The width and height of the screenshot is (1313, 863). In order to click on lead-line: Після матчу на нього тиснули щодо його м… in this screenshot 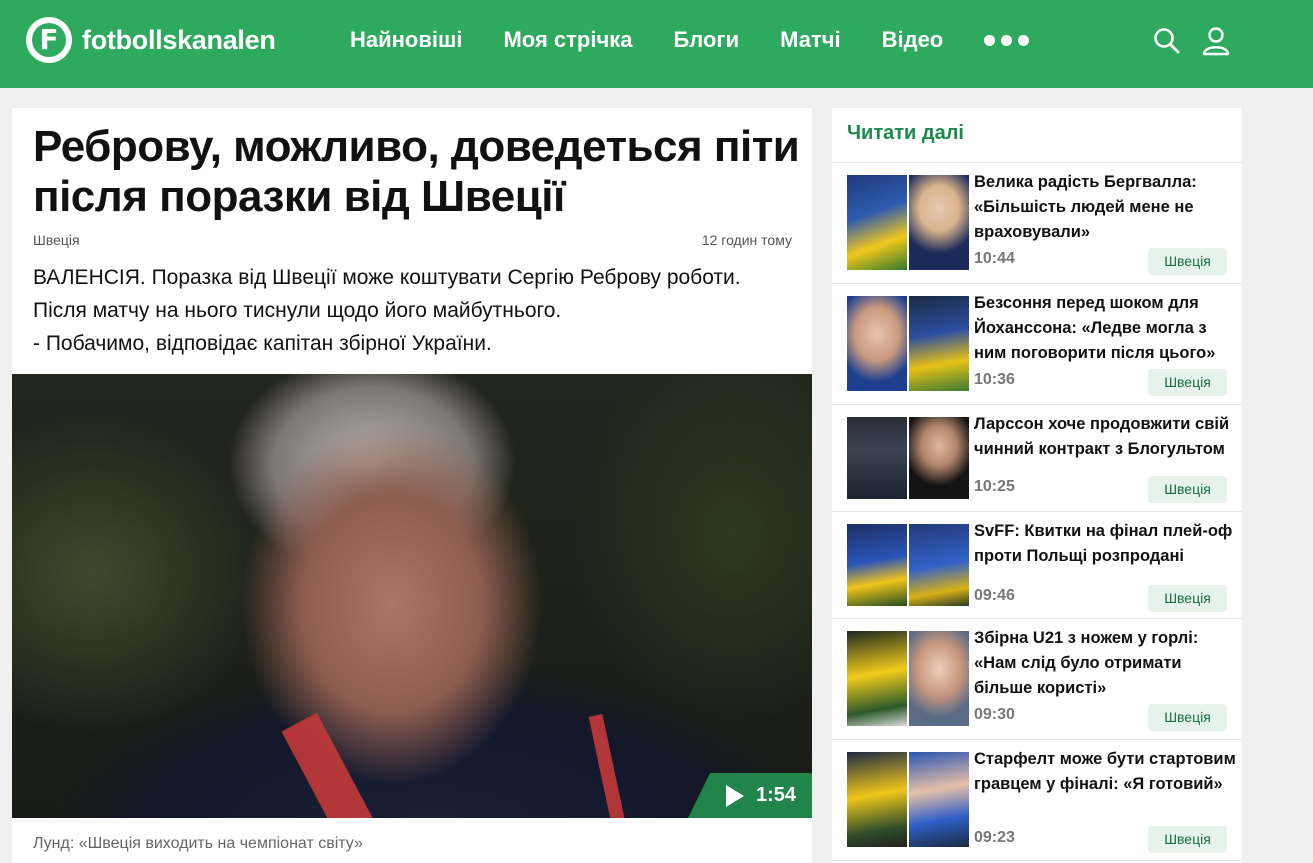, I will do `click(297, 310)`.